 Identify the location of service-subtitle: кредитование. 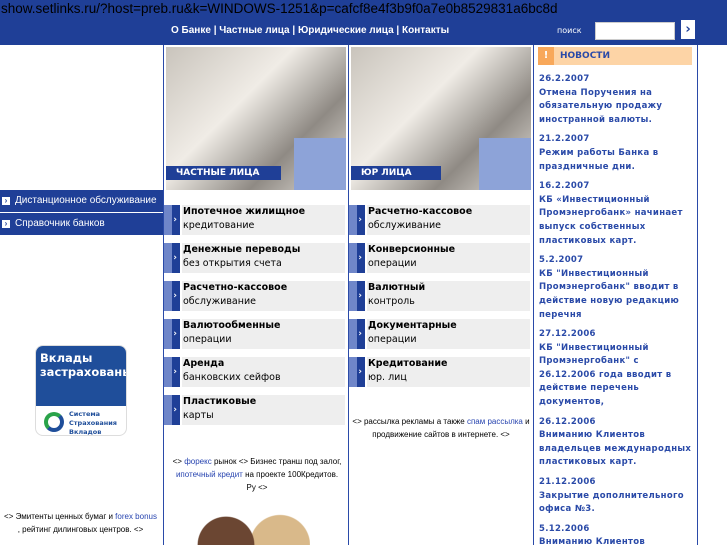
(219, 225).